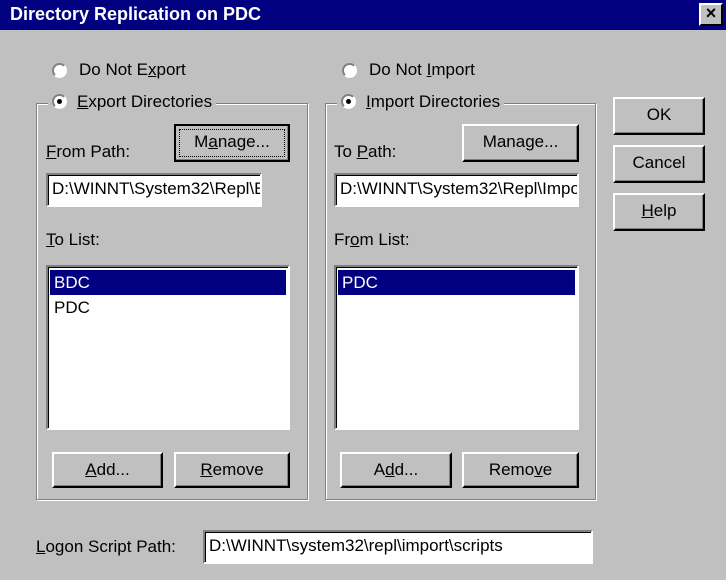  What do you see at coordinates (168, 347) in the screenshot?
I see `export-to-list: BDC PDC` at bounding box center [168, 347].